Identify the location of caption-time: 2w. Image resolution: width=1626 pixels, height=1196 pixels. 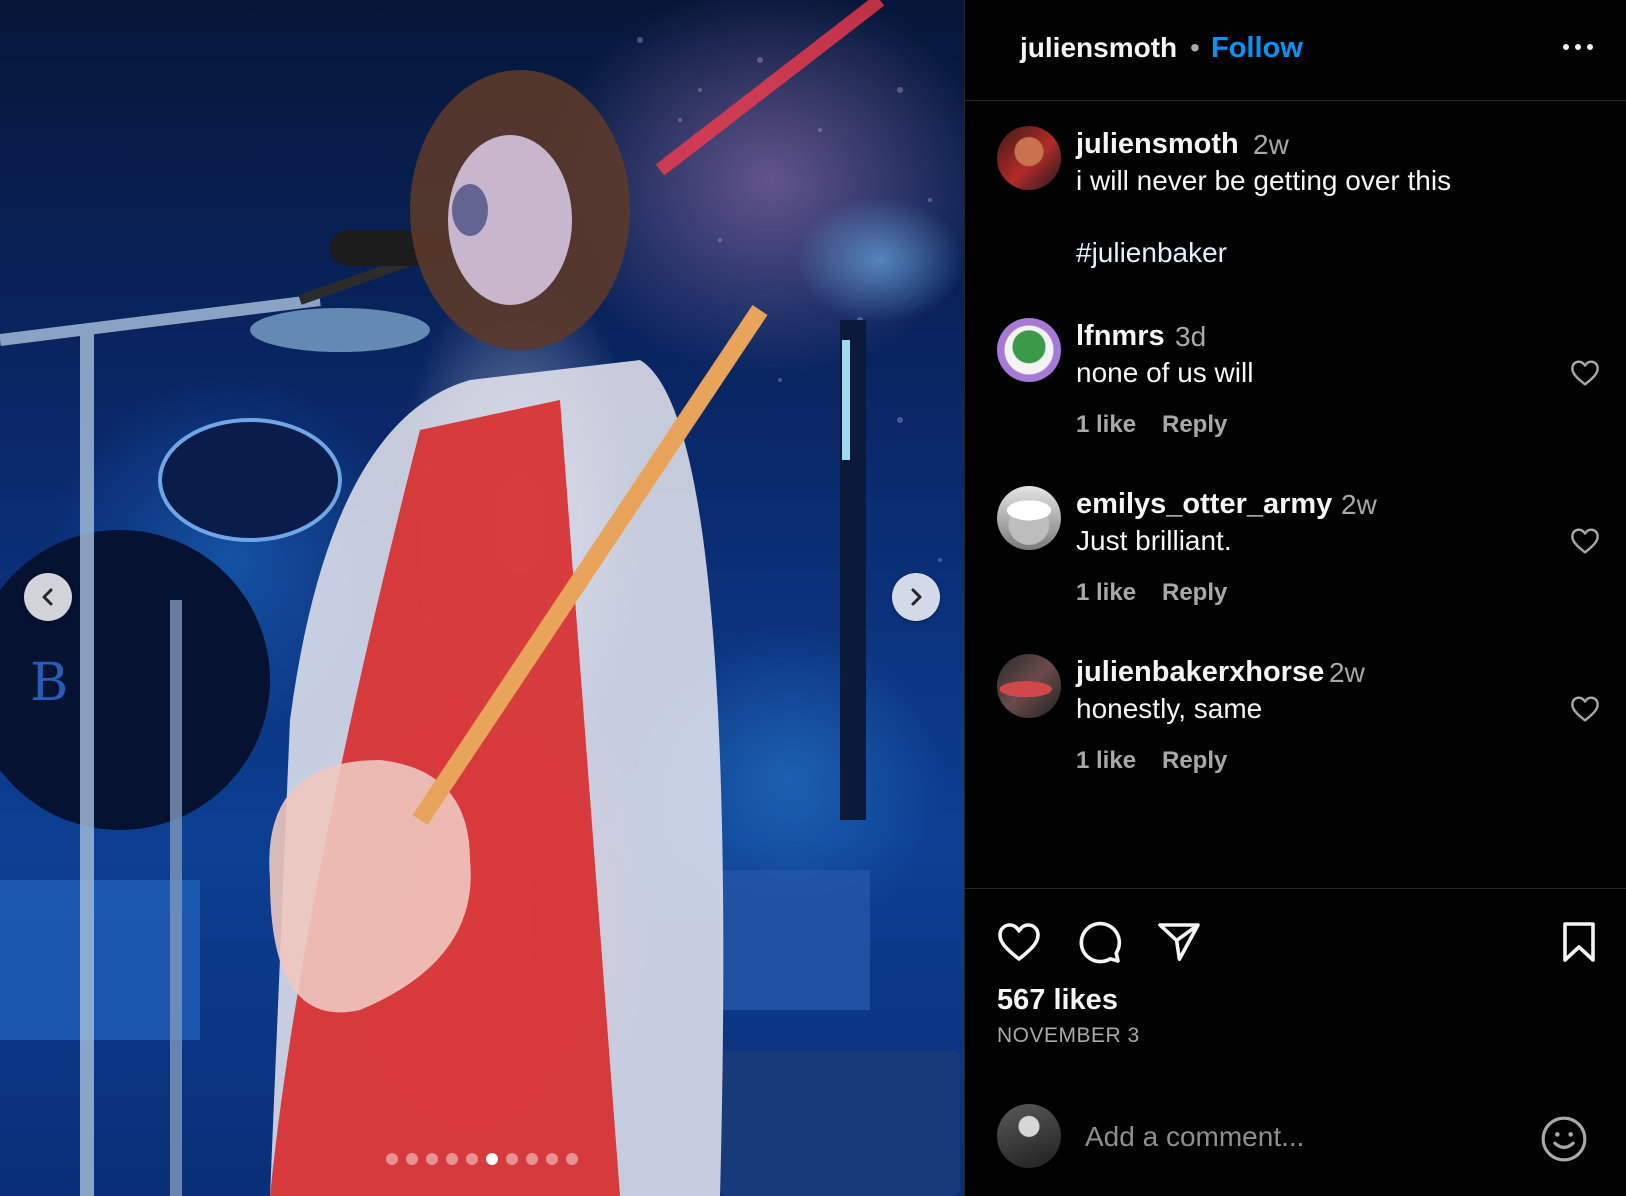
(1271, 144).